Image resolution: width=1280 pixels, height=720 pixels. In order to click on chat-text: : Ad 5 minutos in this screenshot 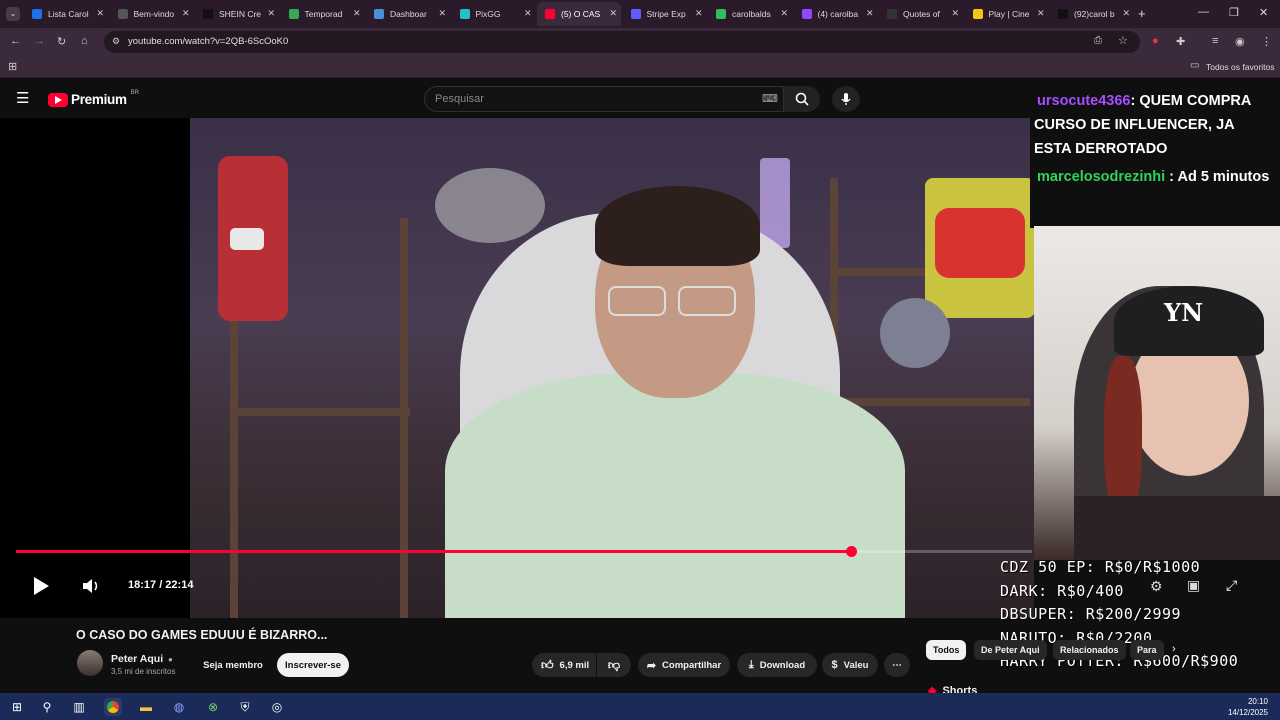, I will do `click(1217, 177)`.